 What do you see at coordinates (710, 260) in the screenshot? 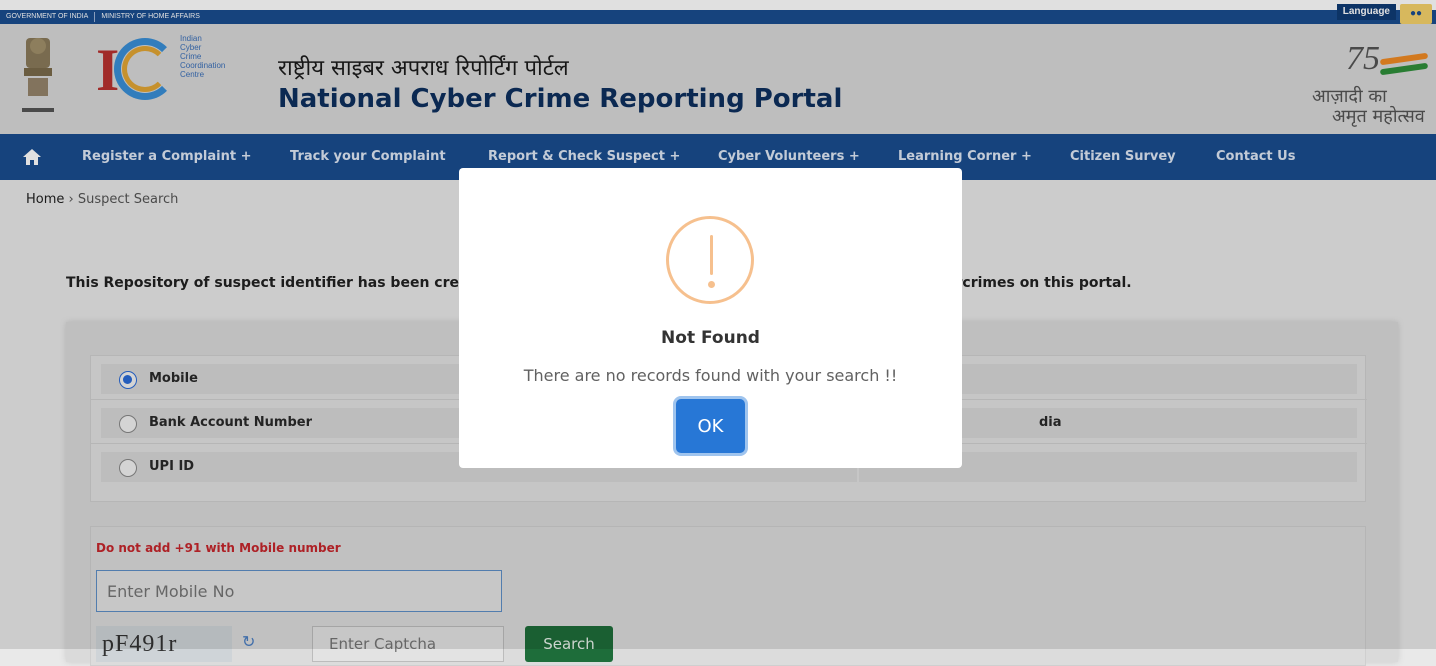
I see `warning-icon` at bounding box center [710, 260].